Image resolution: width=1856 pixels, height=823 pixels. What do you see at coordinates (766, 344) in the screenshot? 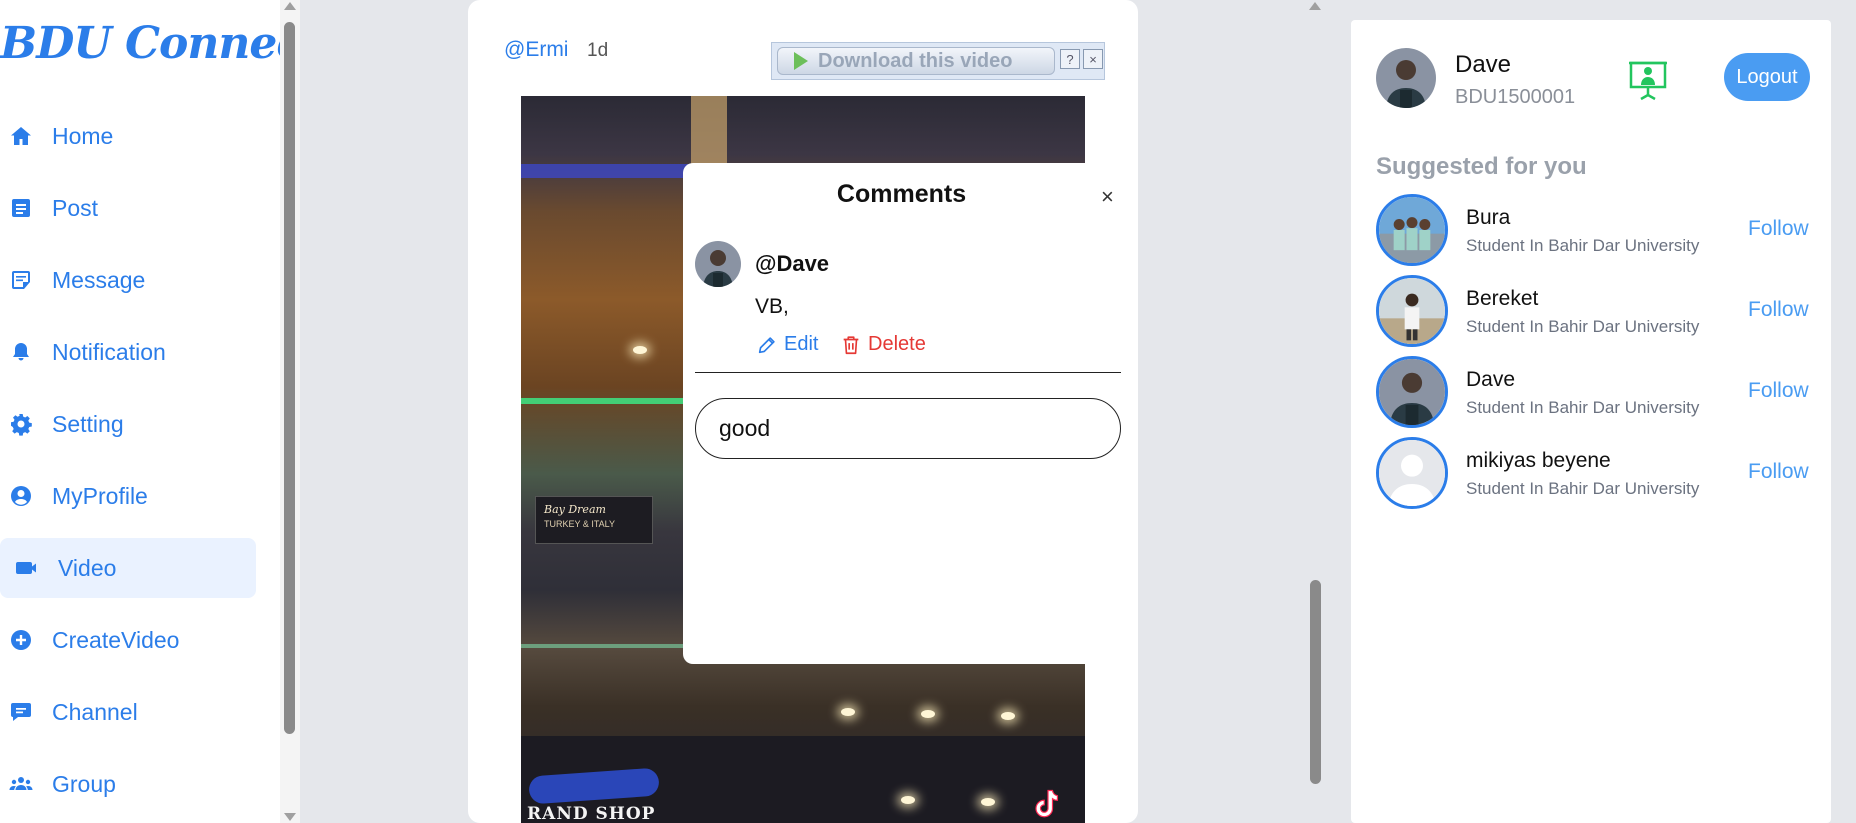
I see `pencil-icon` at bounding box center [766, 344].